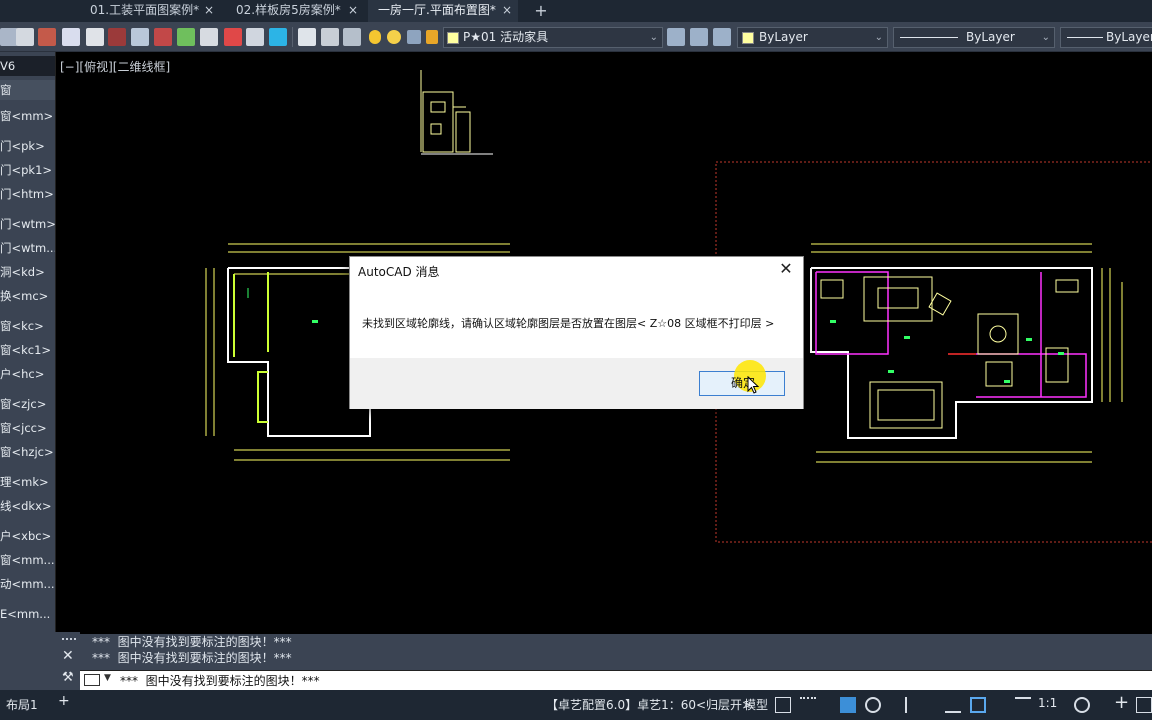 This screenshot has height=720, width=1152. I want to click on layer-walk-icon, so click(186, 37).